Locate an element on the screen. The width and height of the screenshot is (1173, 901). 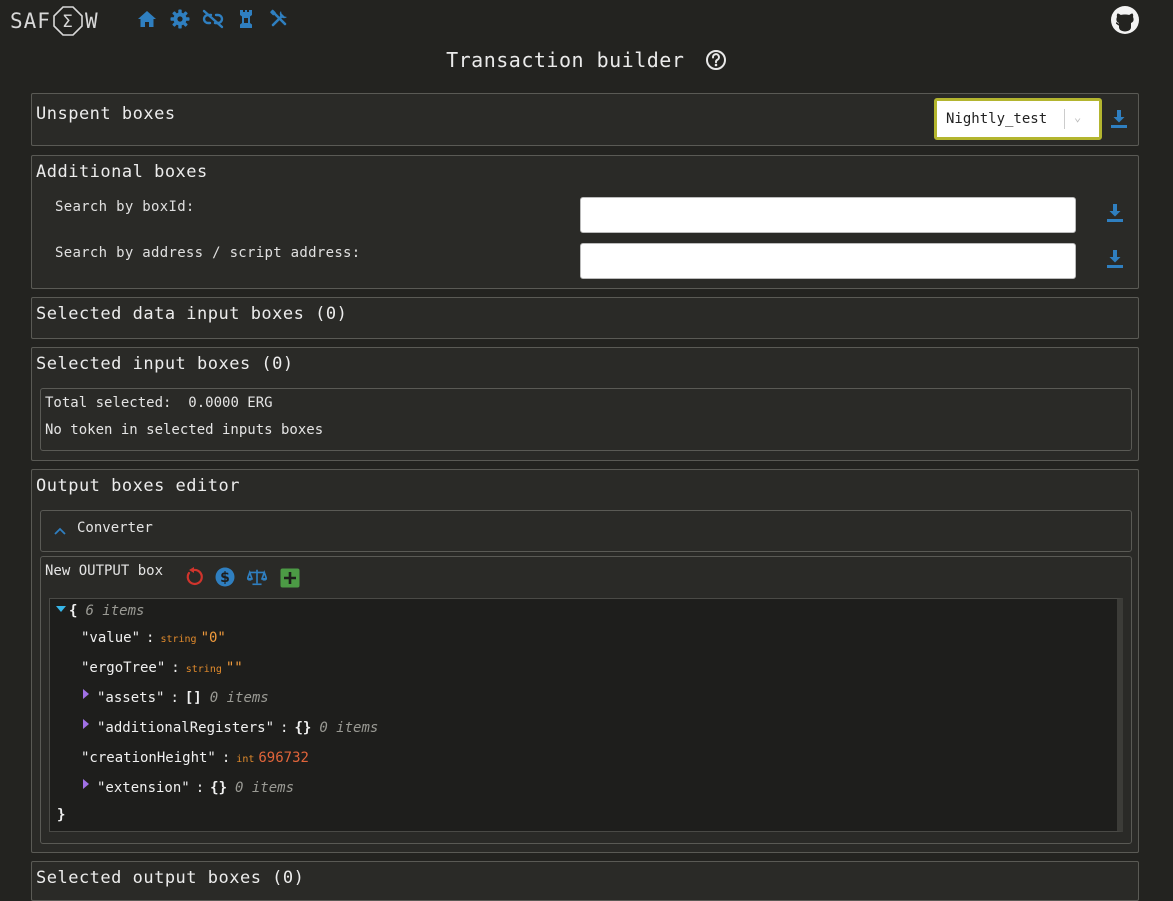
logo-sigma-hexagon-icon: Σ is located at coordinates (68, 21).